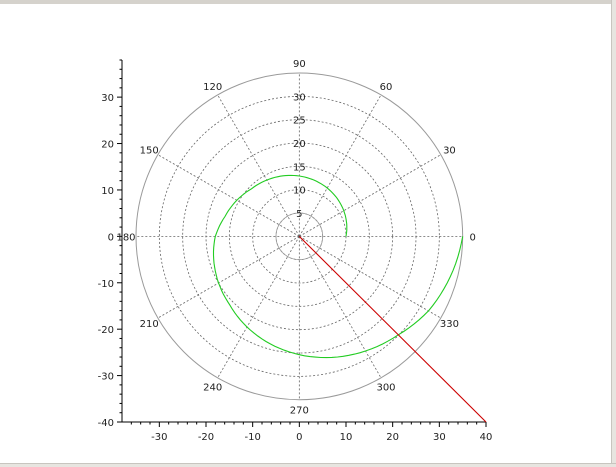 The width and height of the screenshot is (616, 467). I want to click on angle-label: 240, so click(212, 387).